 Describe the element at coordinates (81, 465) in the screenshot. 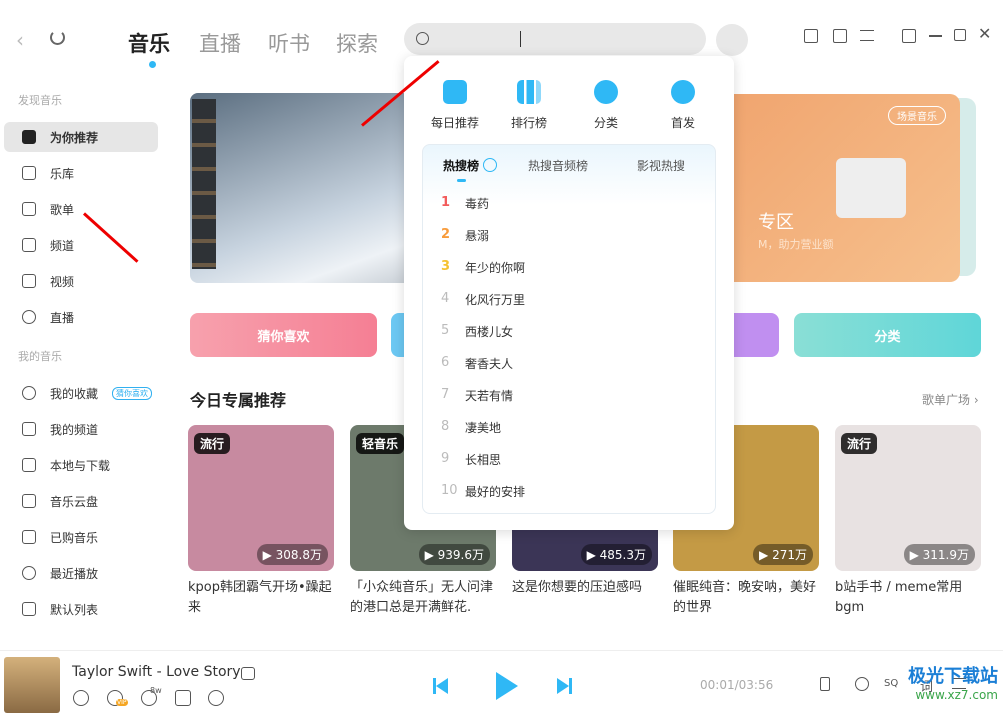

I see `sidebar-item-local-download: 本地与下载` at that location.